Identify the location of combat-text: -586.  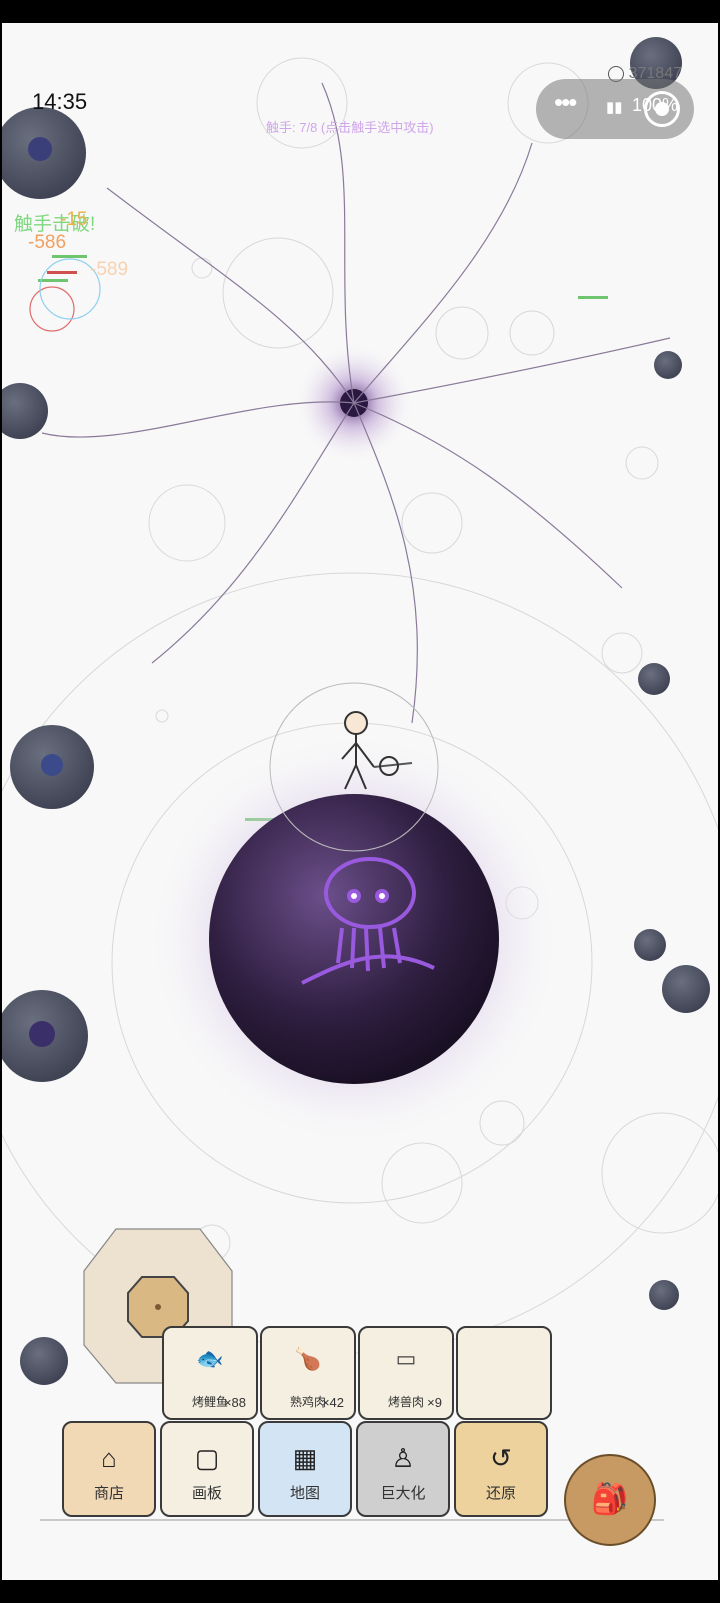
(47, 242).